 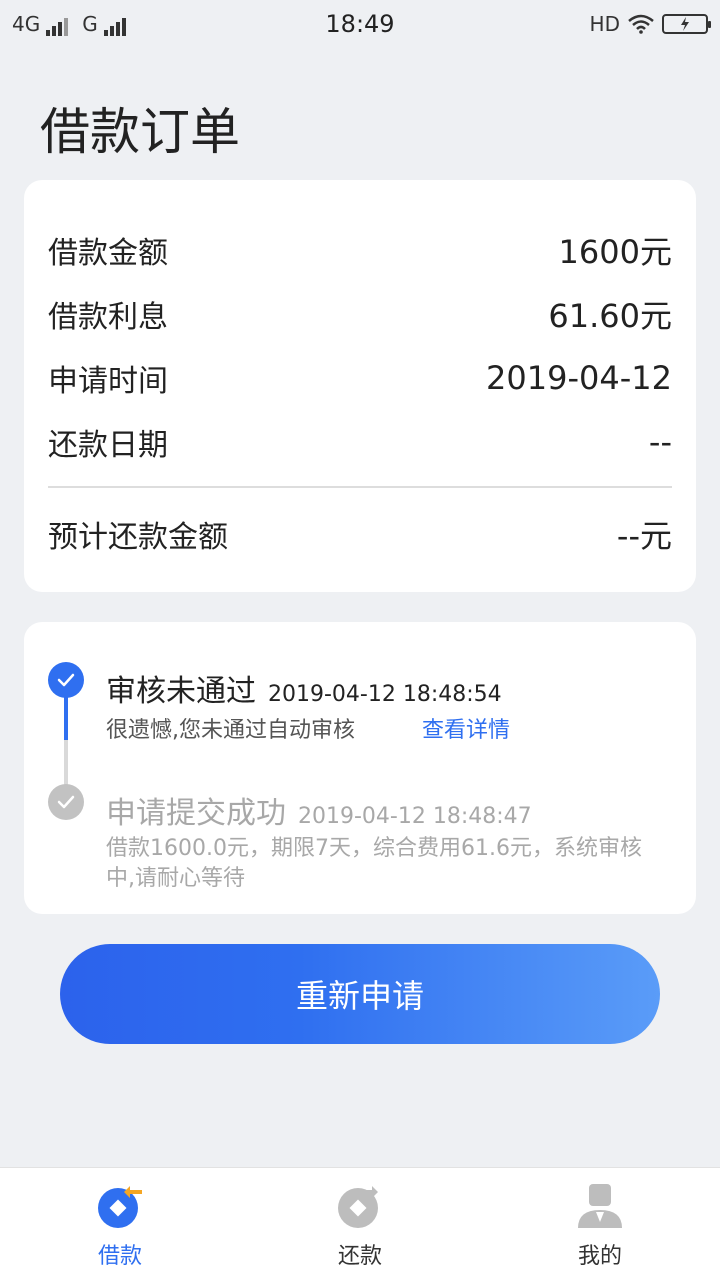 I want to click on tab-label: 我的, so click(x=599, y=1256).